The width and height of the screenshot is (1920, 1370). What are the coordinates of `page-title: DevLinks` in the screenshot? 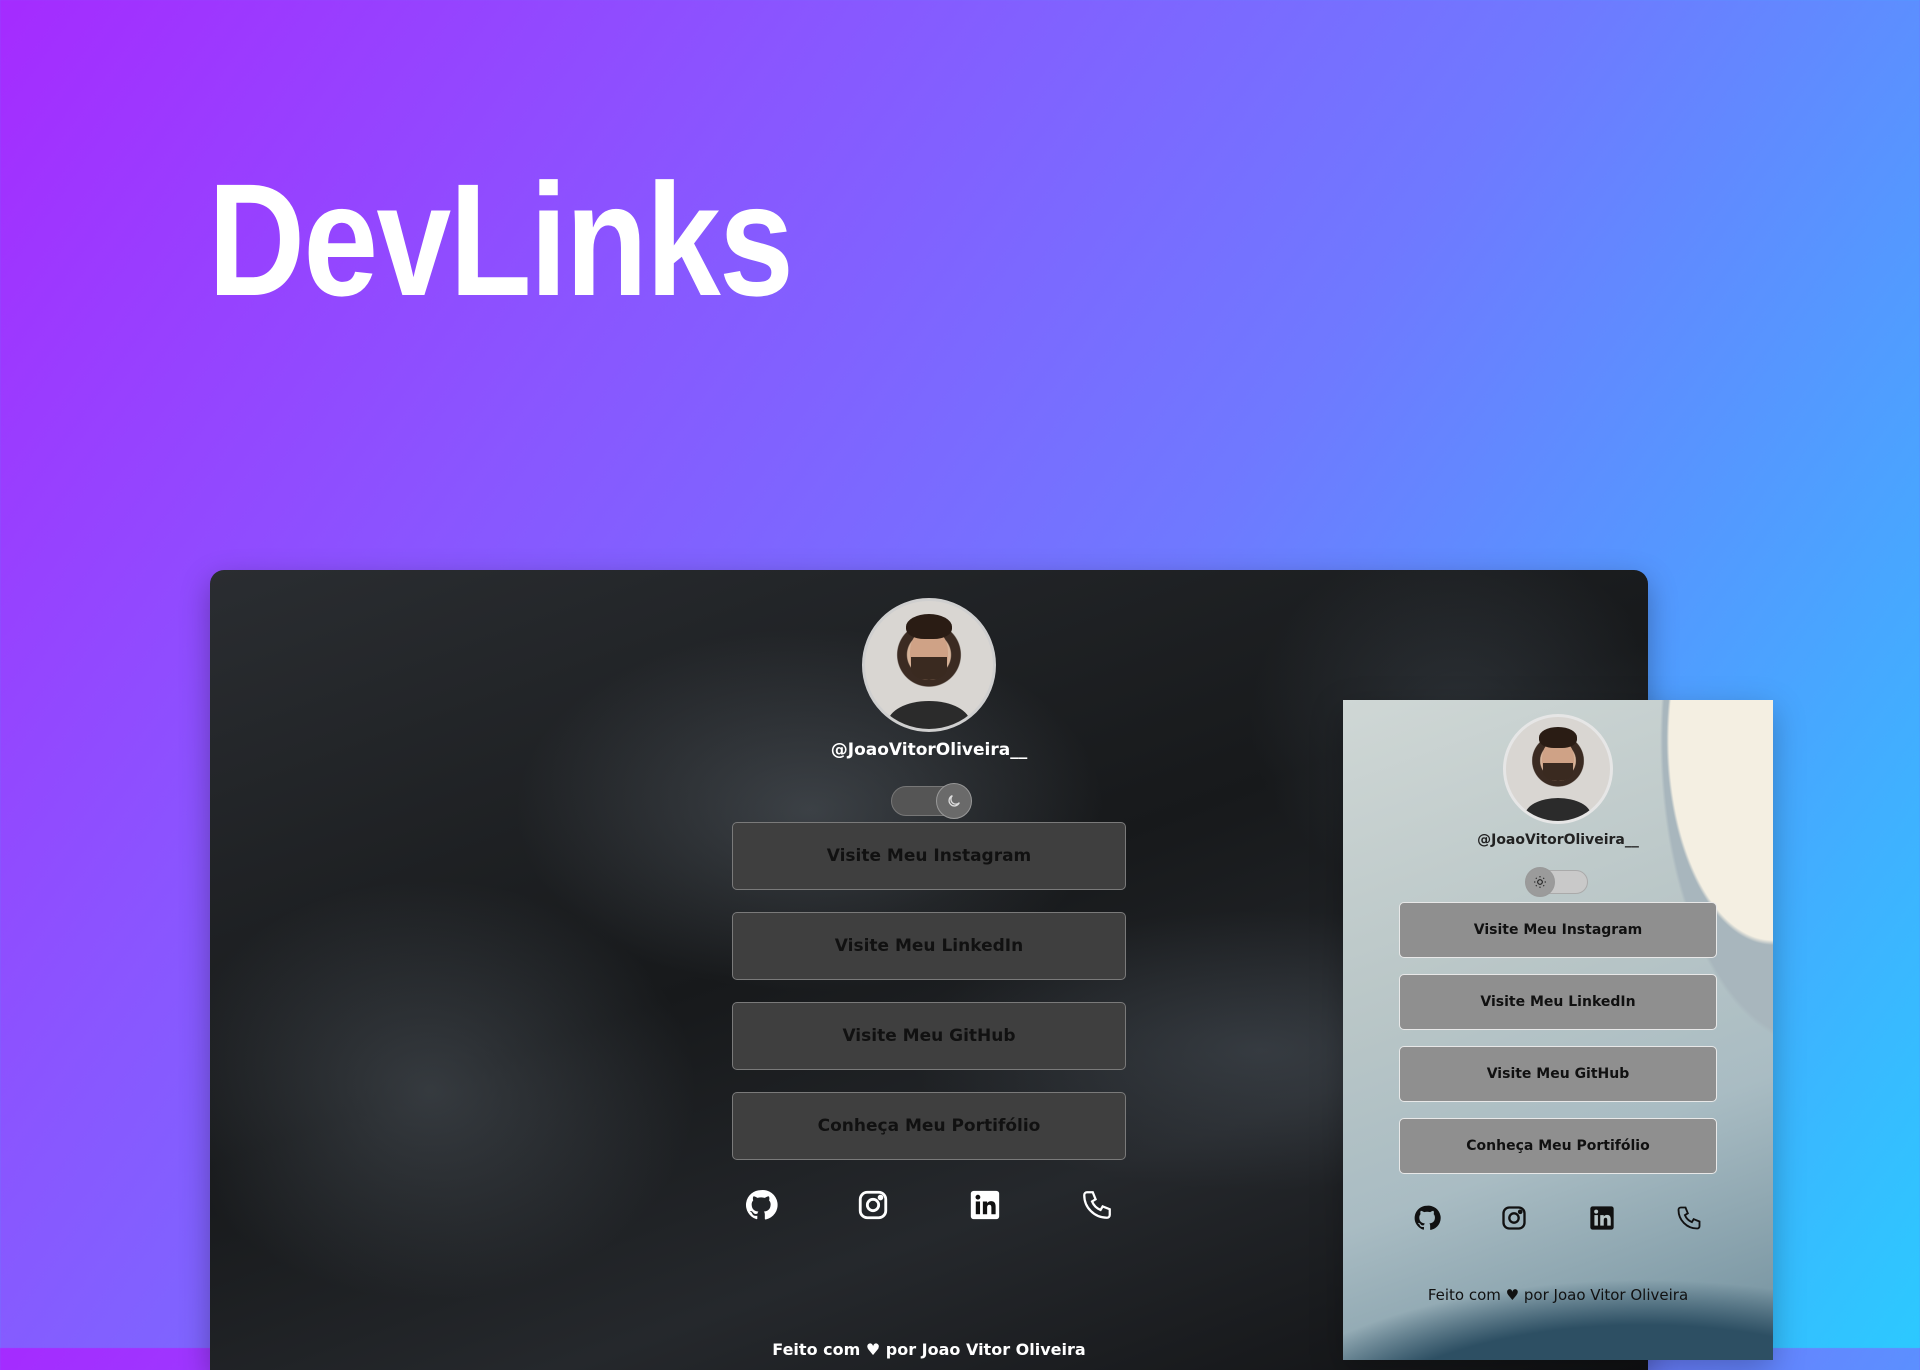 It's located at (501, 239).